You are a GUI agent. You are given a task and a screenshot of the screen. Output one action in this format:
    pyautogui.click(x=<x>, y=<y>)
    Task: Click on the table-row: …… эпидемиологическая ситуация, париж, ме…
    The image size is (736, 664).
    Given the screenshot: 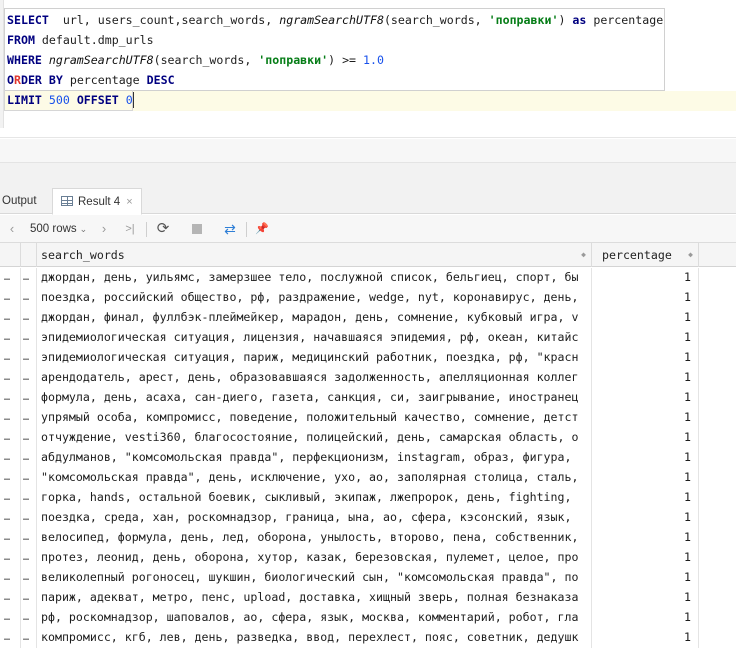 What is the action you would take?
    pyautogui.click(x=368, y=358)
    